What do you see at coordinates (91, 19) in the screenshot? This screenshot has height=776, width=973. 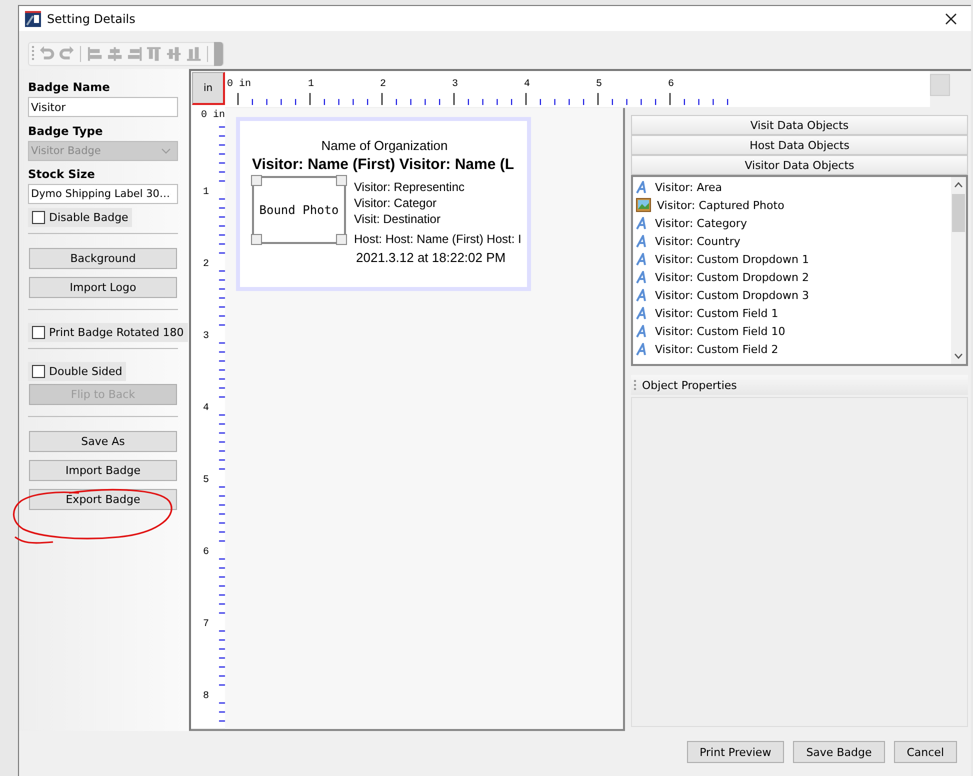 I see `window-title: Setting Details` at bounding box center [91, 19].